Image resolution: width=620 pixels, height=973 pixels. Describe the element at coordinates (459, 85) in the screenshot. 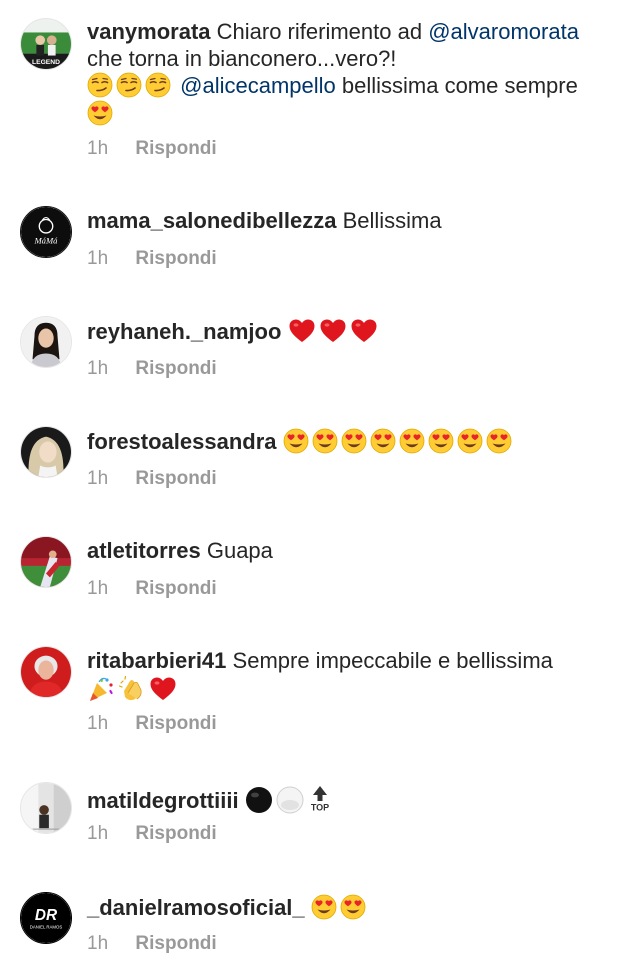

I see `comment-body: bellissima come sempre` at that location.